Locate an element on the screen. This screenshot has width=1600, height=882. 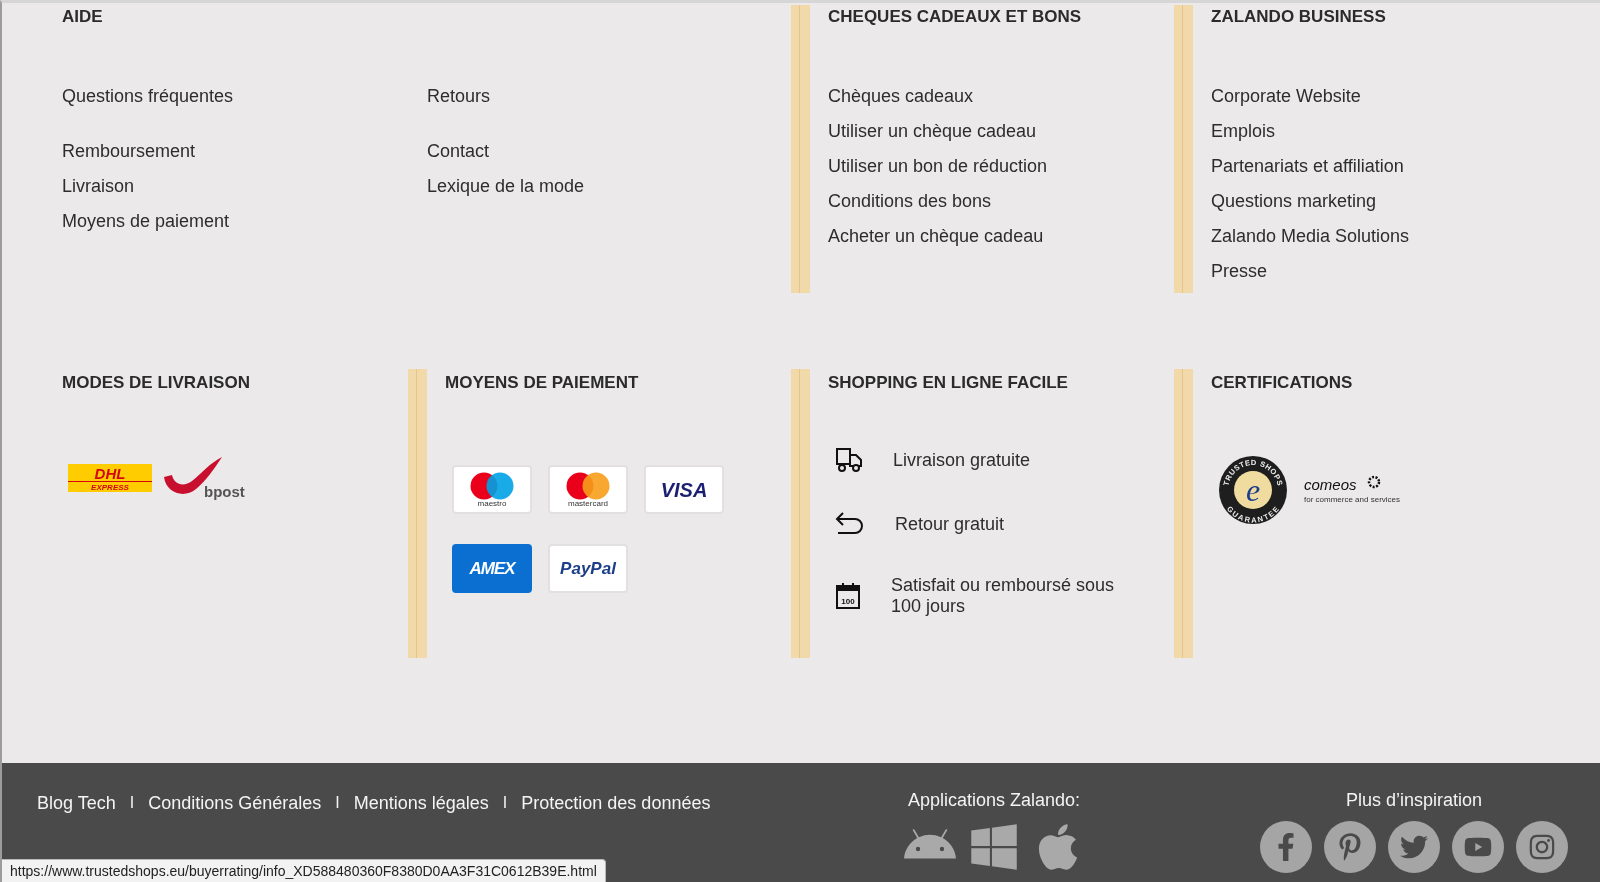
feature-text: Satisfait ou remboursé sous 100 jours is located at coordinates (1003, 596).